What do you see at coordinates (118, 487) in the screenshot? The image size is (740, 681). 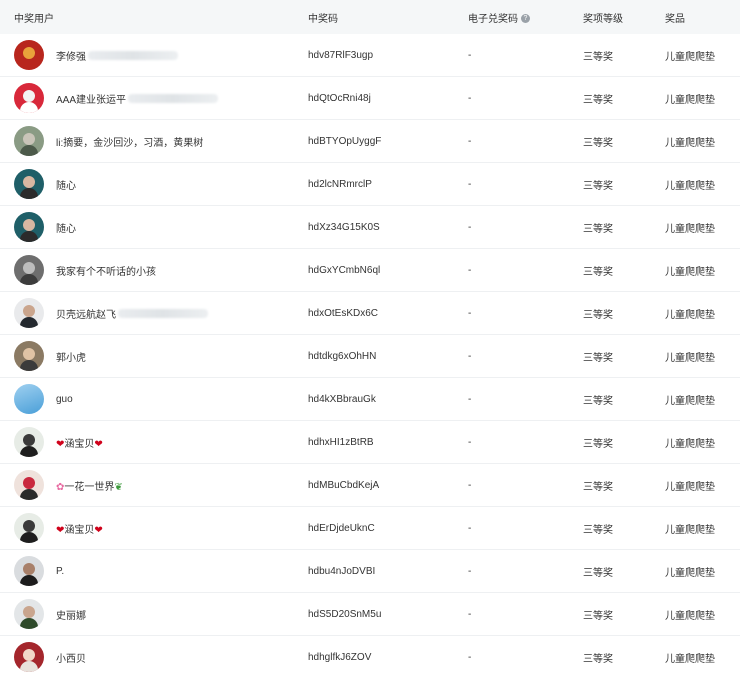 I see `leaf-icon: ❦` at bounding box center [118, 487].